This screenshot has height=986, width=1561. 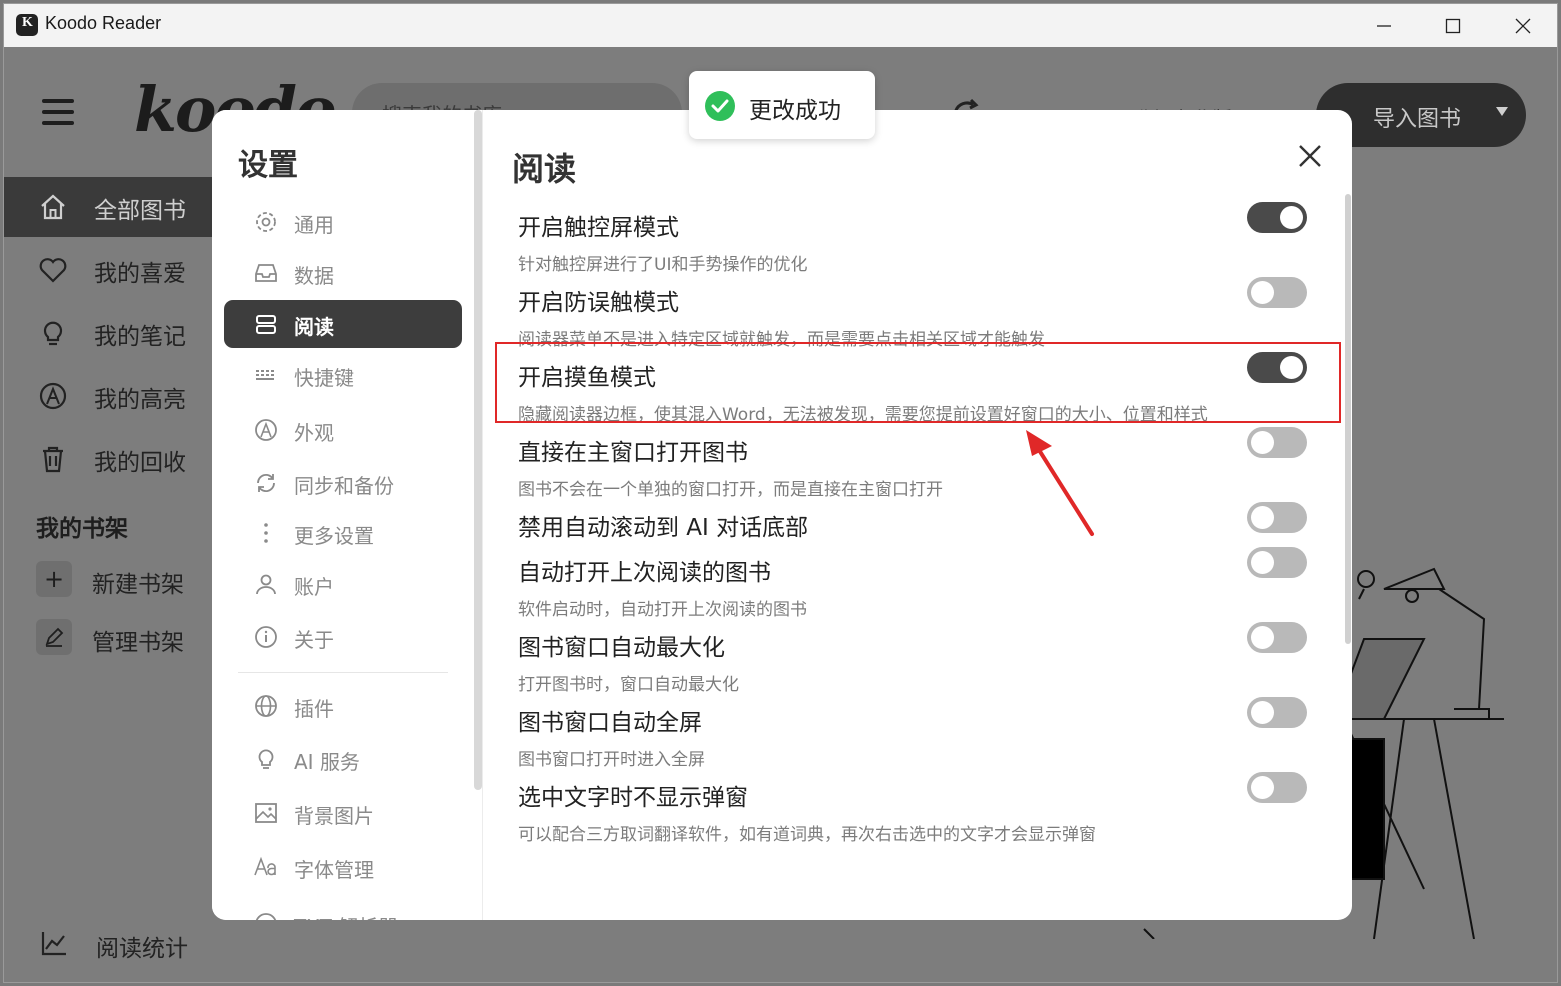 What do you see at coordinates (644, 573) in the screenshot?
I see `option-title: 自动打开上次阅读的图书` at bounding box center [644, 573].